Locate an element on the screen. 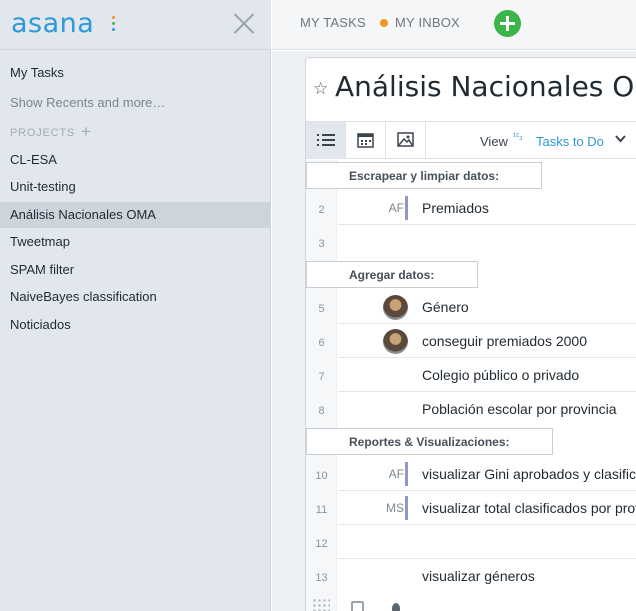  my-inbox-link: MY INBOX is located at coordinates (427, 22).